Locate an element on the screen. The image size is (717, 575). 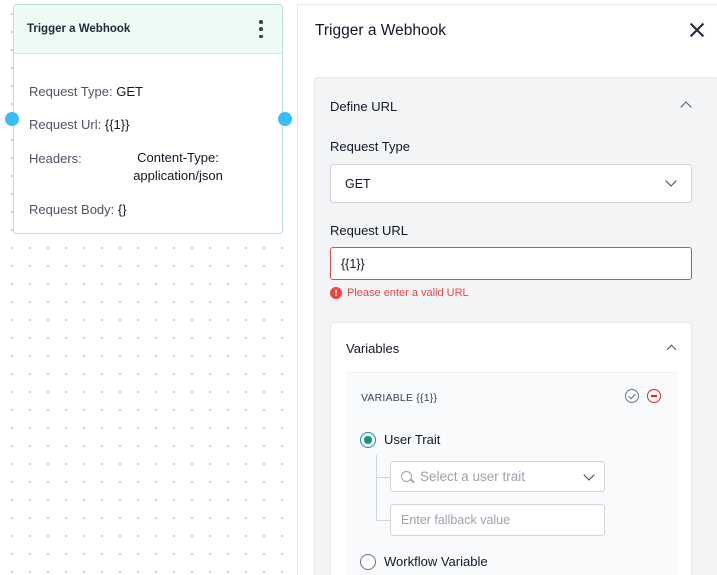
node-request-type: Request Type: GET is located at coordinates (86, 91).